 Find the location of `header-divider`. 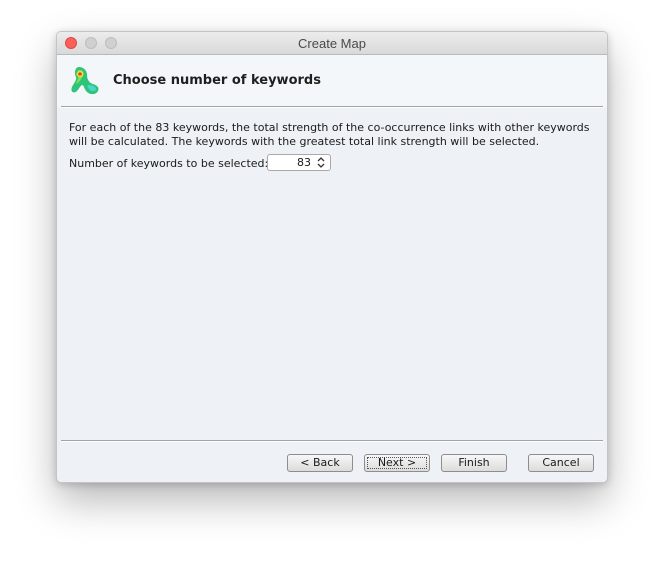

header-divider is located at coordinates (332, 107).